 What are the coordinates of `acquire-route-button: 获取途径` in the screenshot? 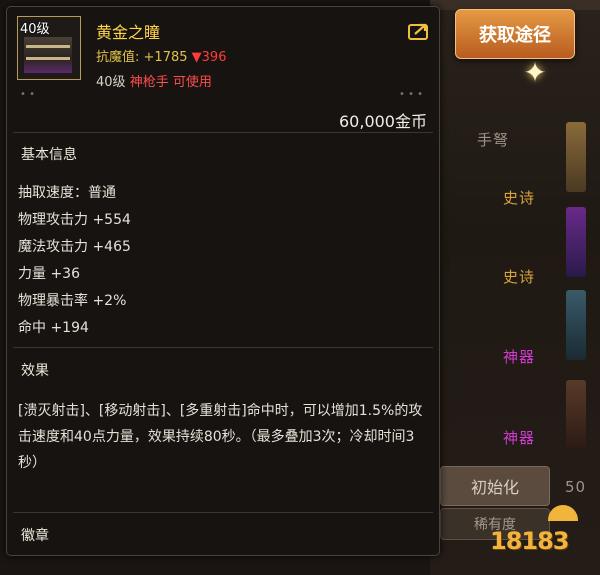 It's located at (515, 34).